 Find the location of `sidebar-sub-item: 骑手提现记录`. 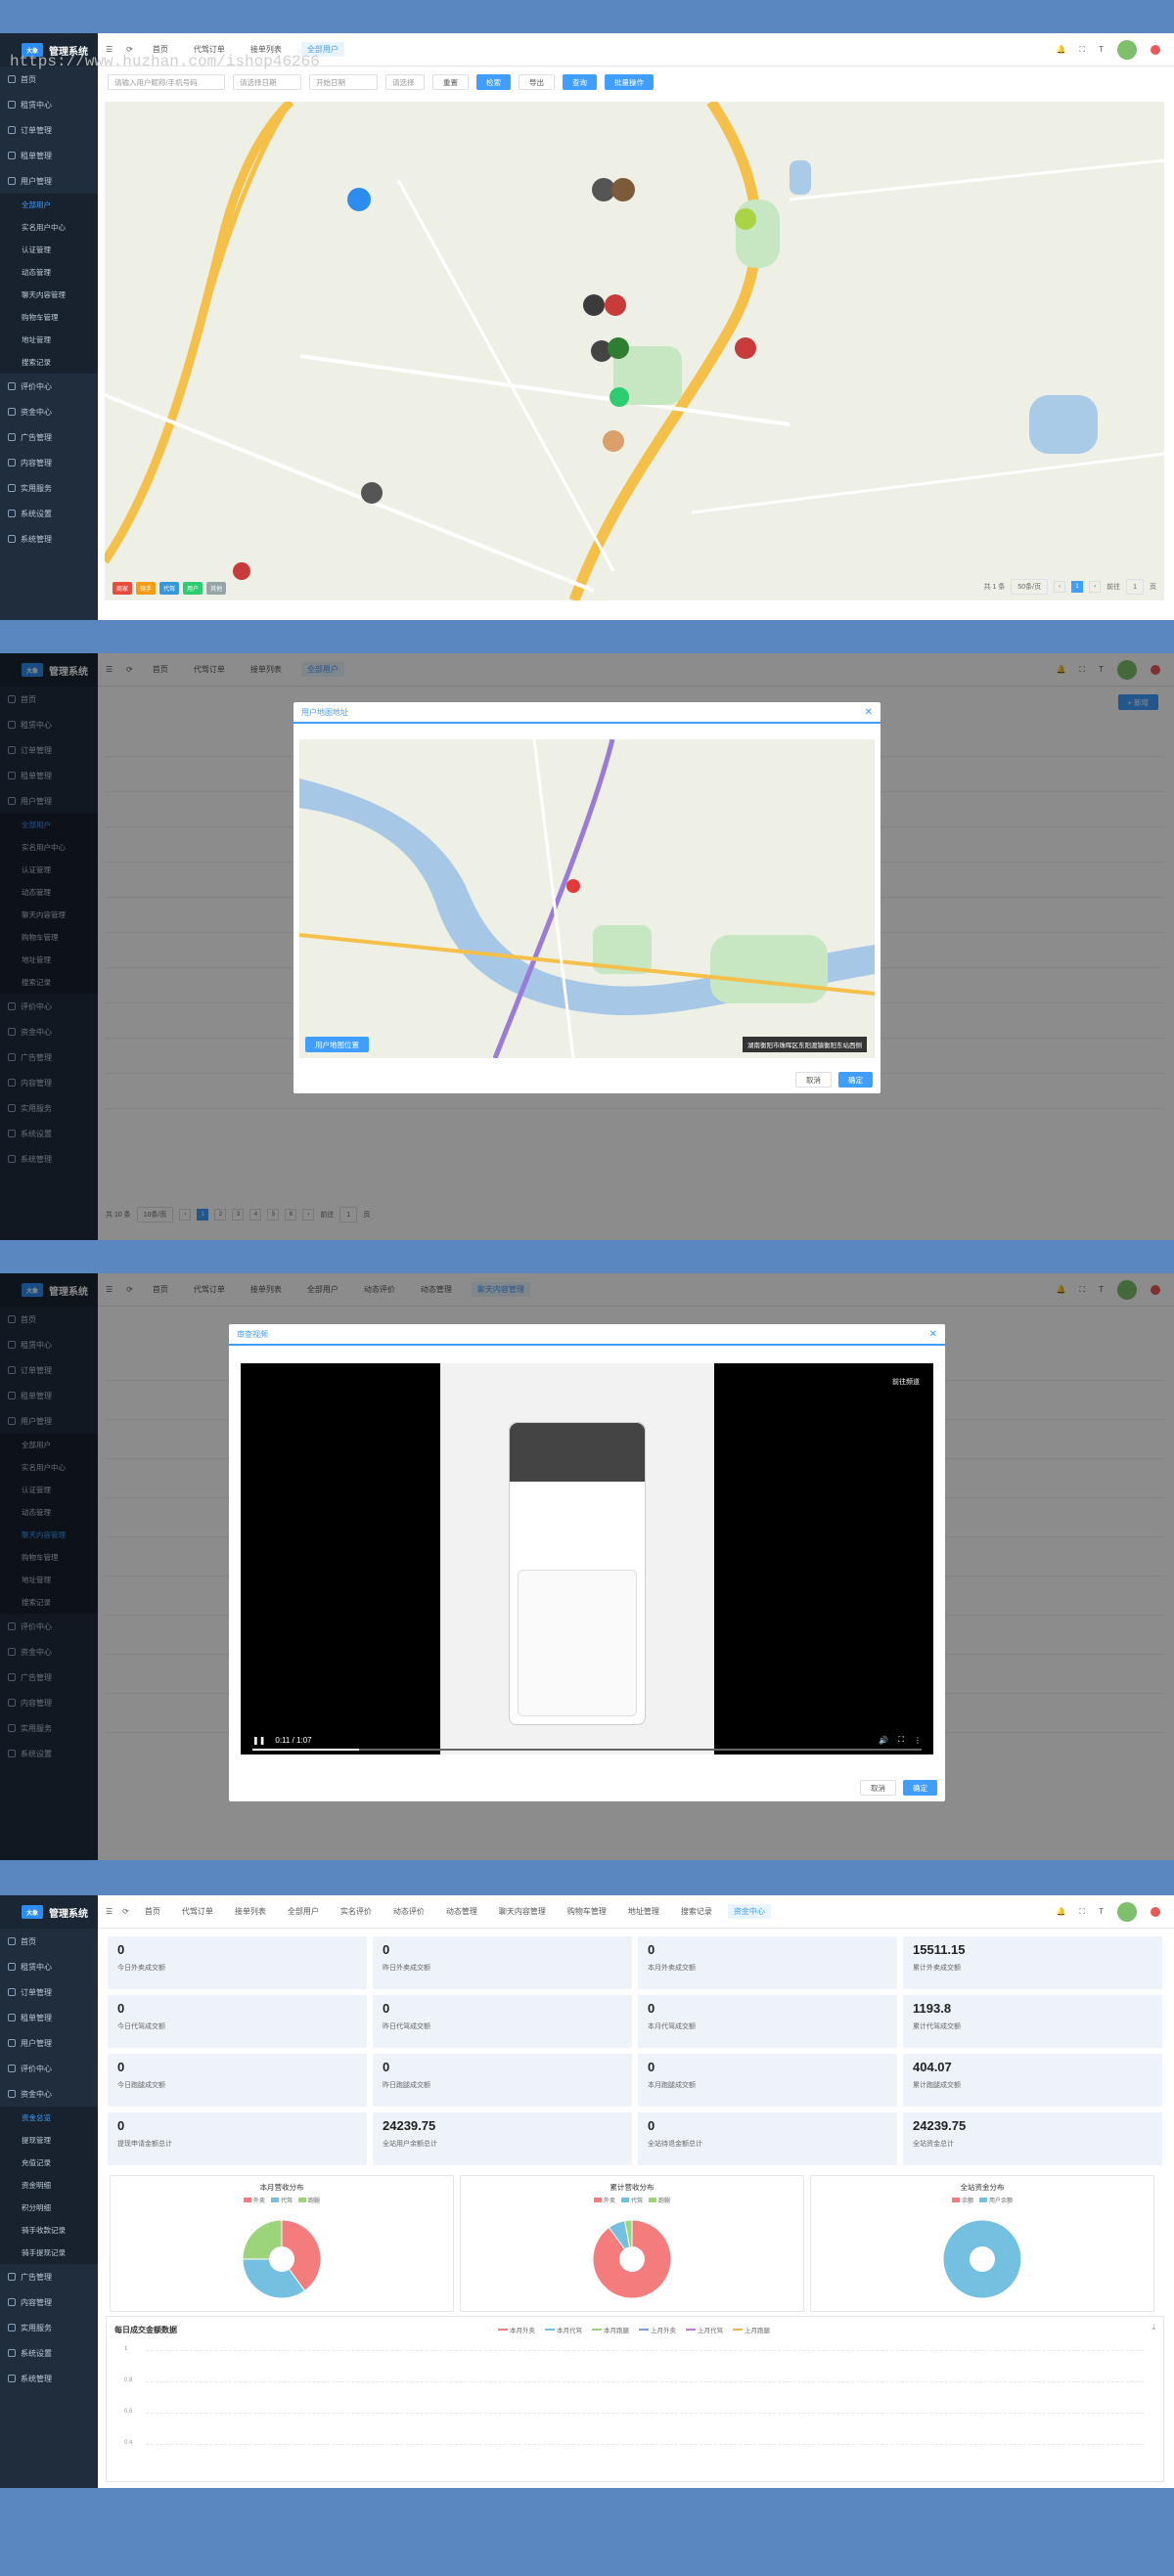

sidebar-sub-item: 骑手提现记录 is located at coordinates (49, 2253).